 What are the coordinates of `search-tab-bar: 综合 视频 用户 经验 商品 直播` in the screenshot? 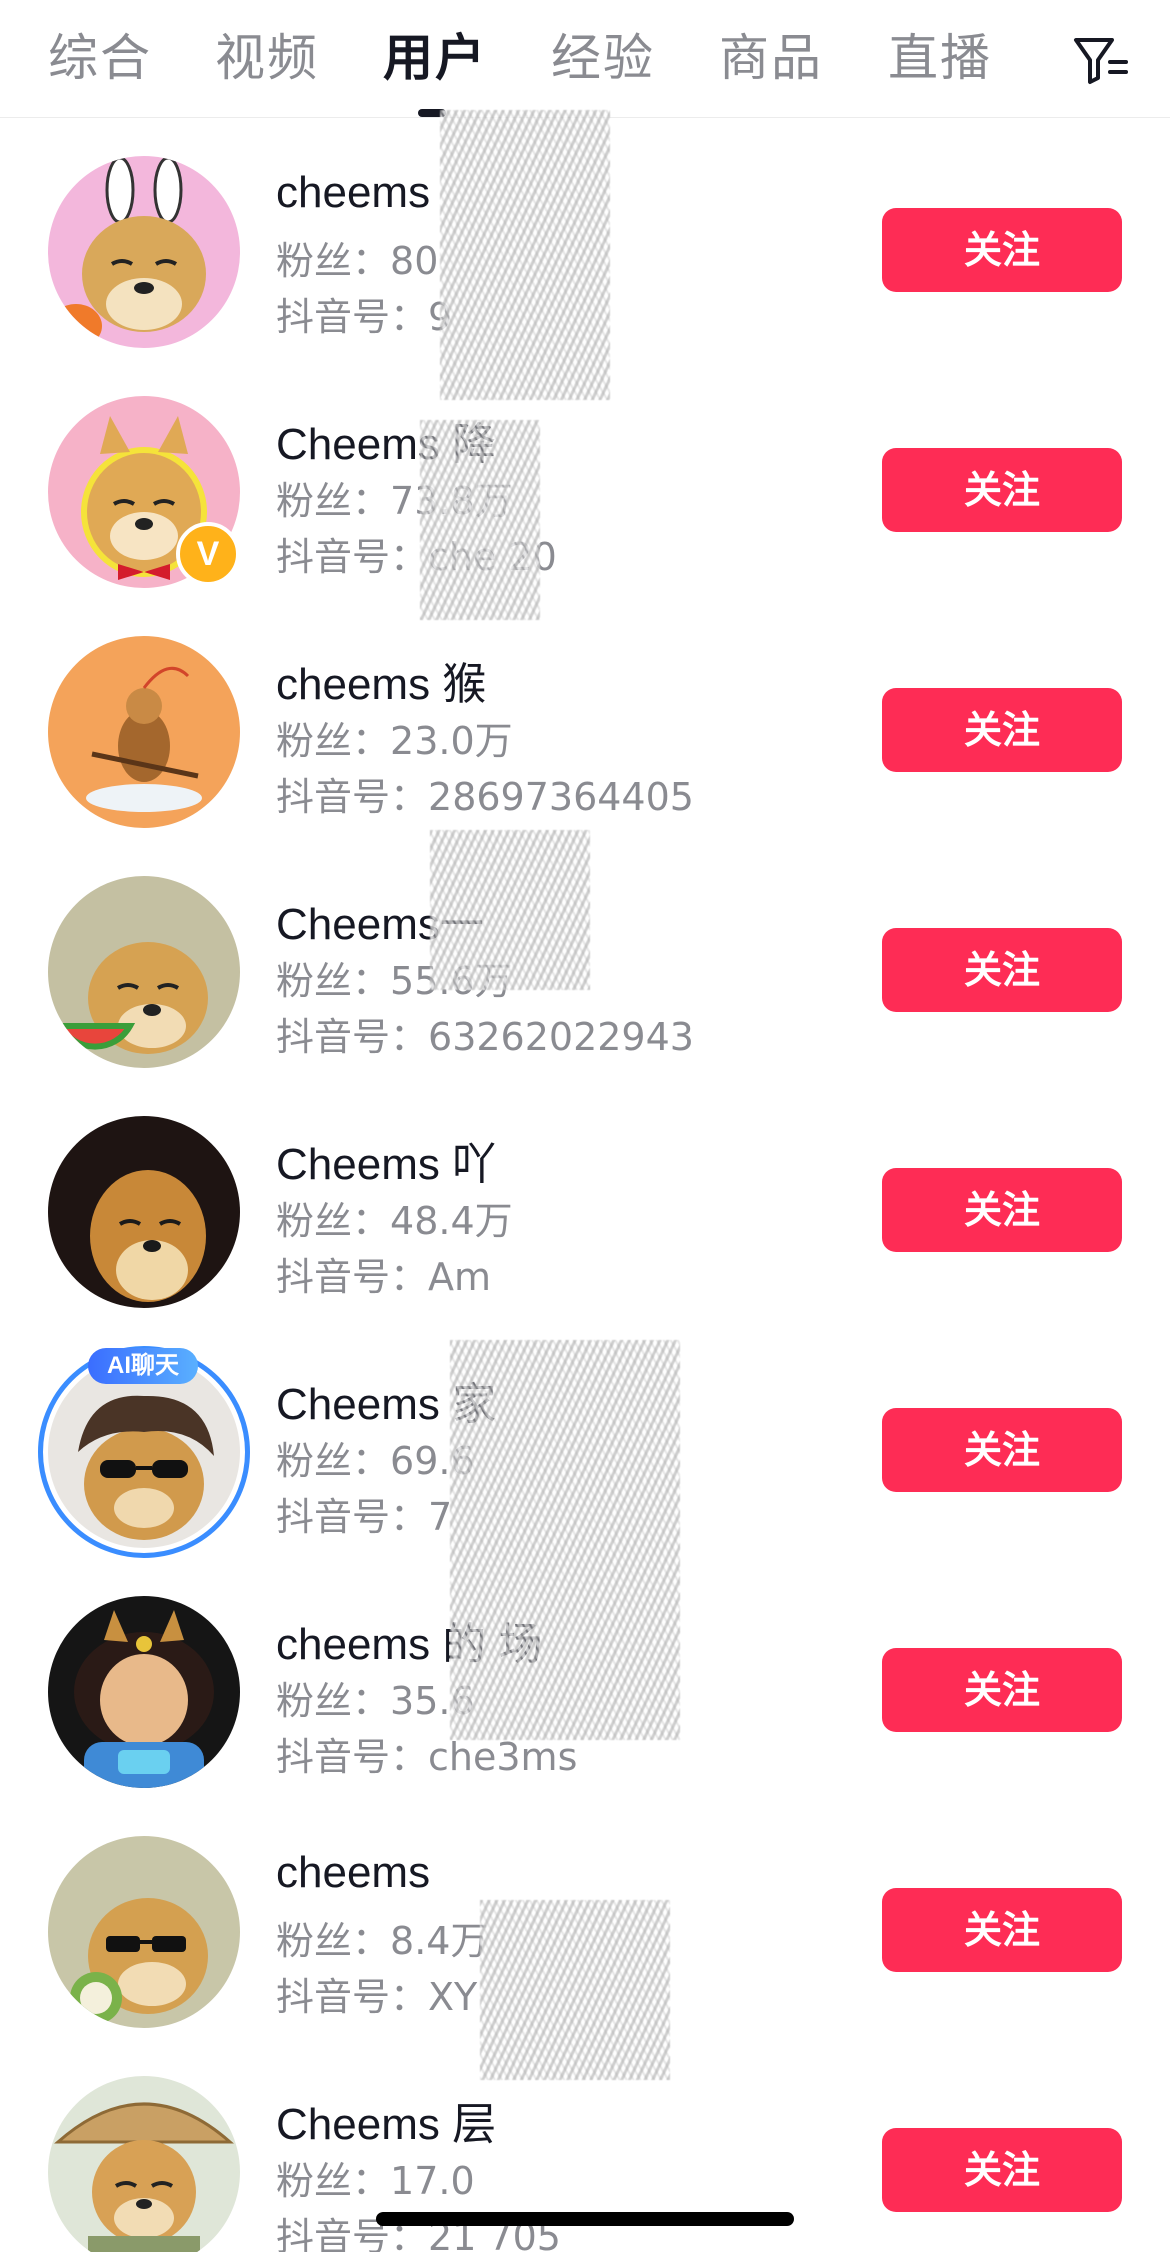 It's located at (585, 59).